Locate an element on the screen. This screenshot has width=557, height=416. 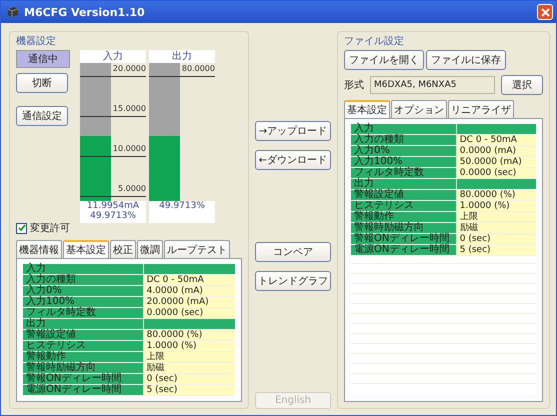
close-button is located at coordinates (545, 12).